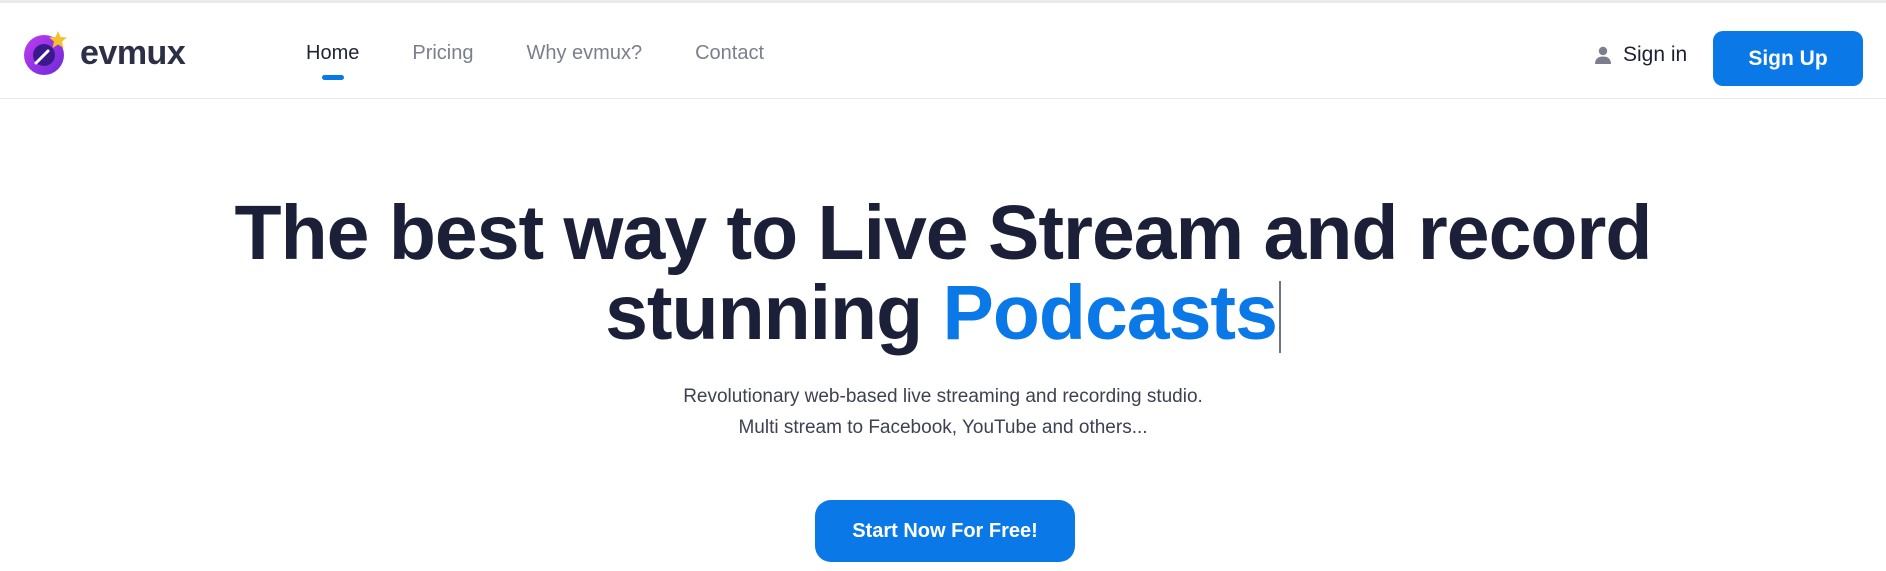 The width and height of the screenshot is (1886, 571). I want to click on person-icon, so click(1603, 55).